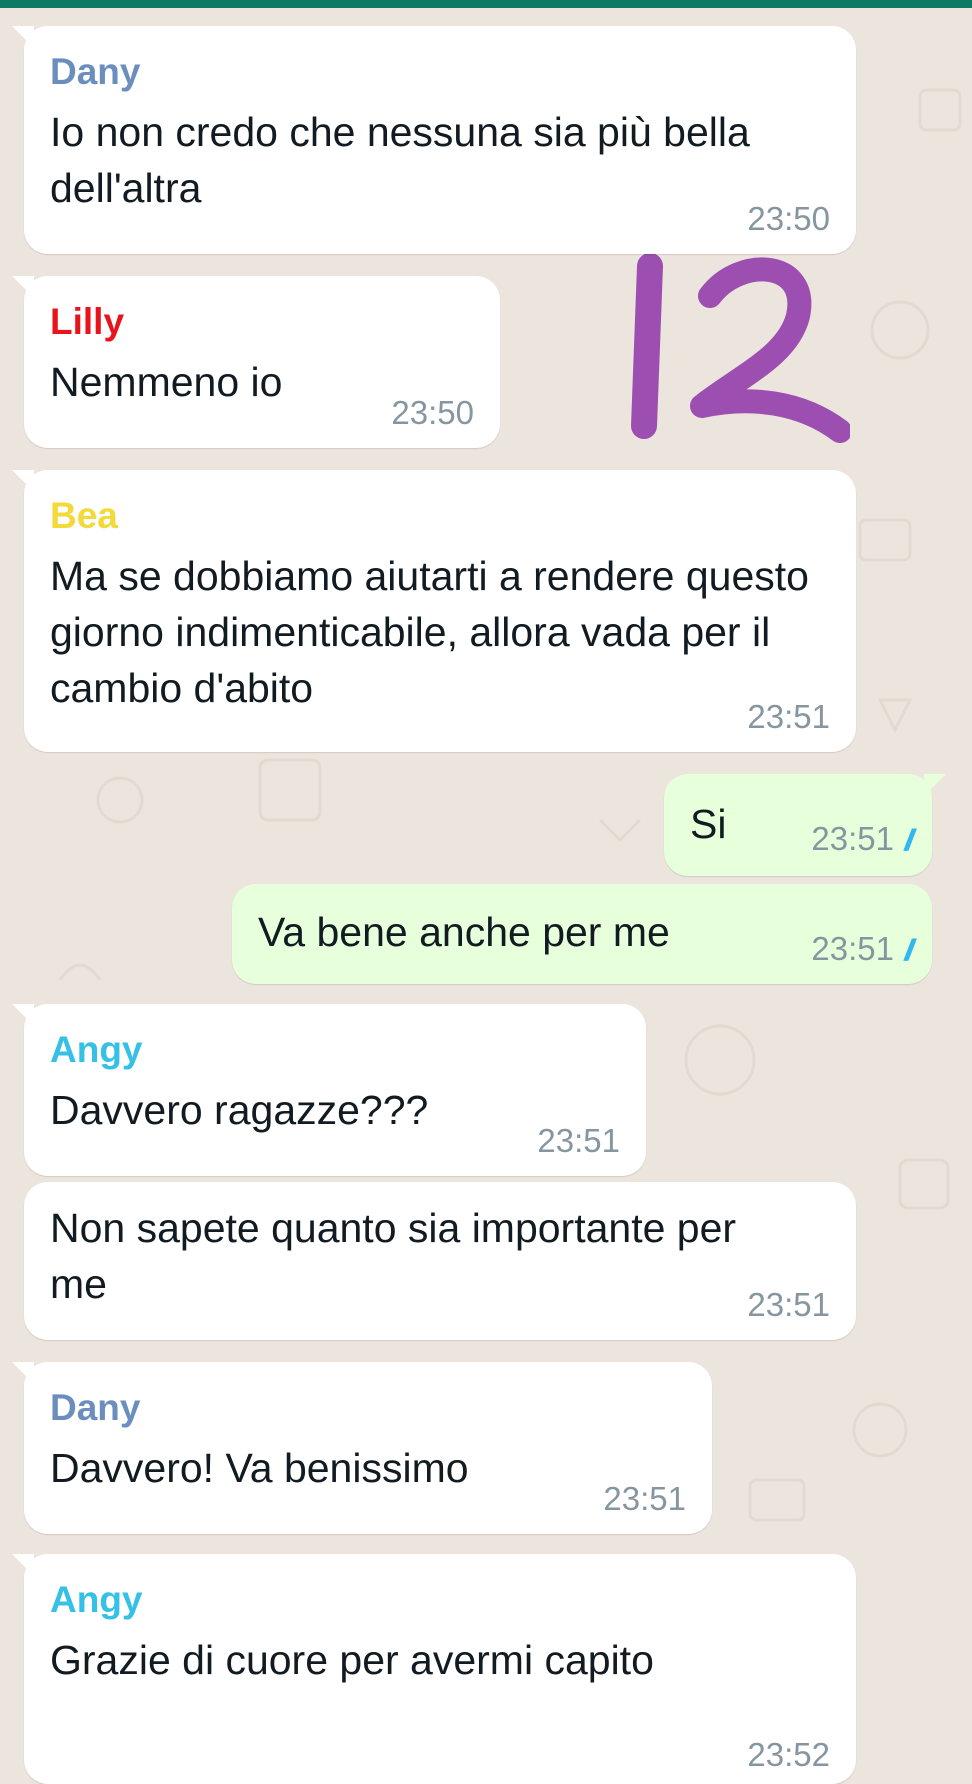 The width and height of the screenshot is (972, 1784). I want to click on handwritten-number-overlay: 12, so click(741, 346).